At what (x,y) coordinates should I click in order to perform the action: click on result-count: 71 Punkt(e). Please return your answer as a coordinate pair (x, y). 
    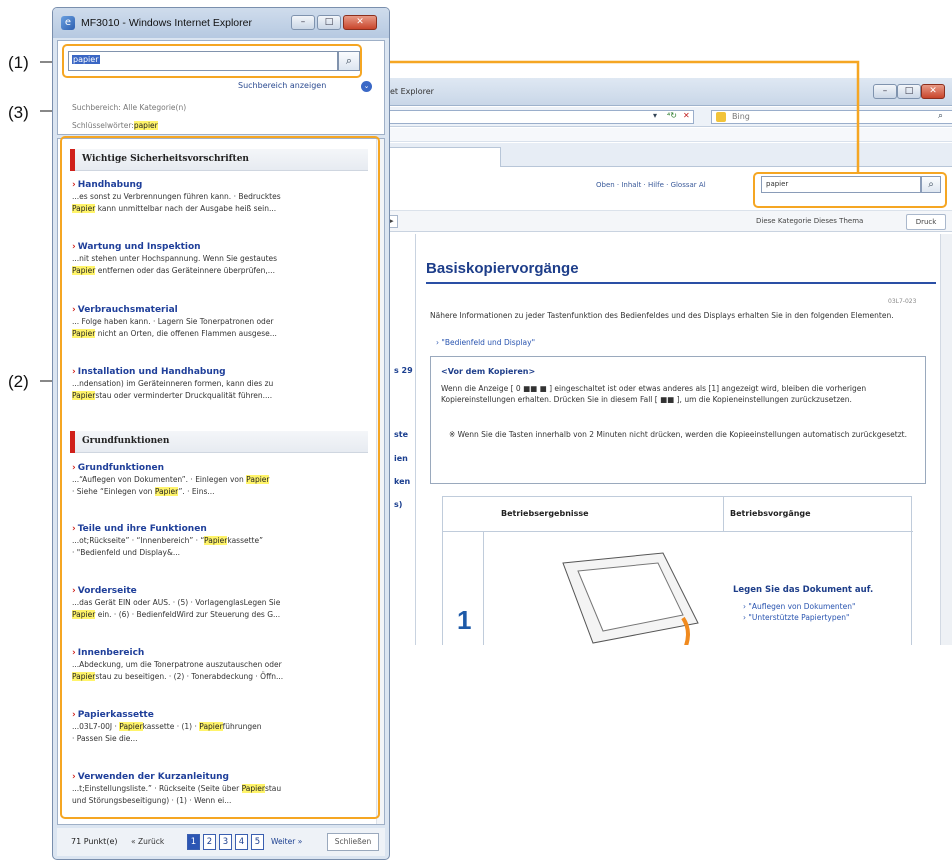
    Looking at the image, I should click on (94, 841).